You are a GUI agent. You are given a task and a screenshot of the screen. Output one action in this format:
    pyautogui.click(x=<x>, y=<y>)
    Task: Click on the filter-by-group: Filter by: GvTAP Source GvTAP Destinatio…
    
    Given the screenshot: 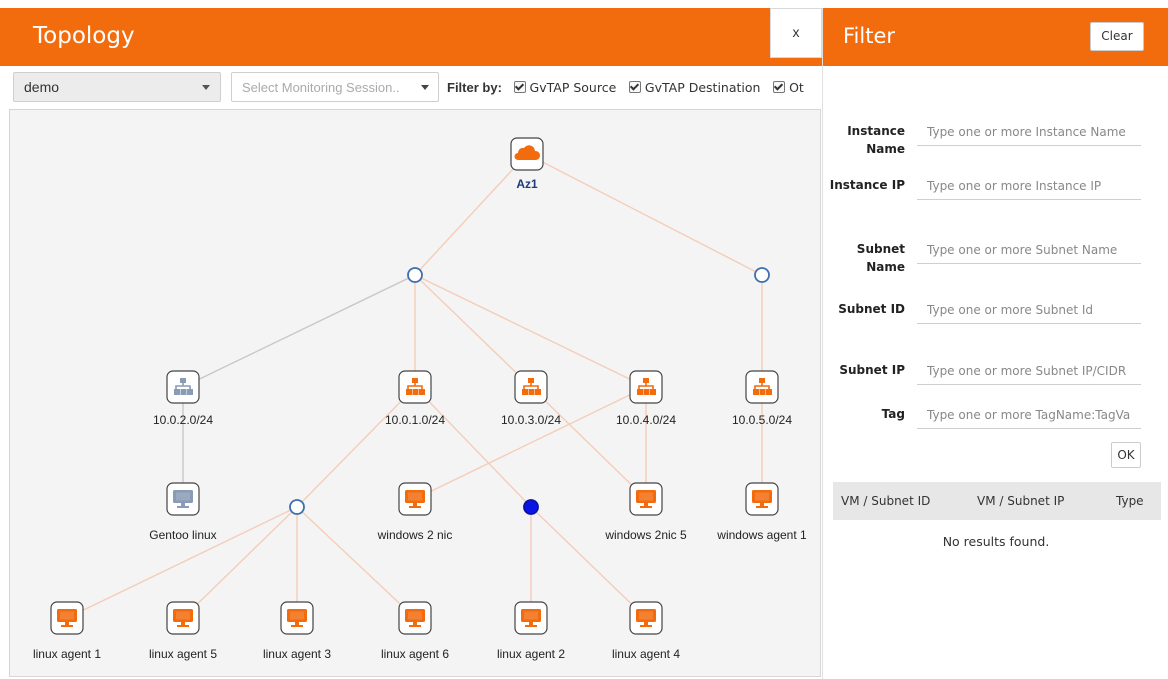 What is the action you would take?
    pyautogui.click(x=630, y=87)
    